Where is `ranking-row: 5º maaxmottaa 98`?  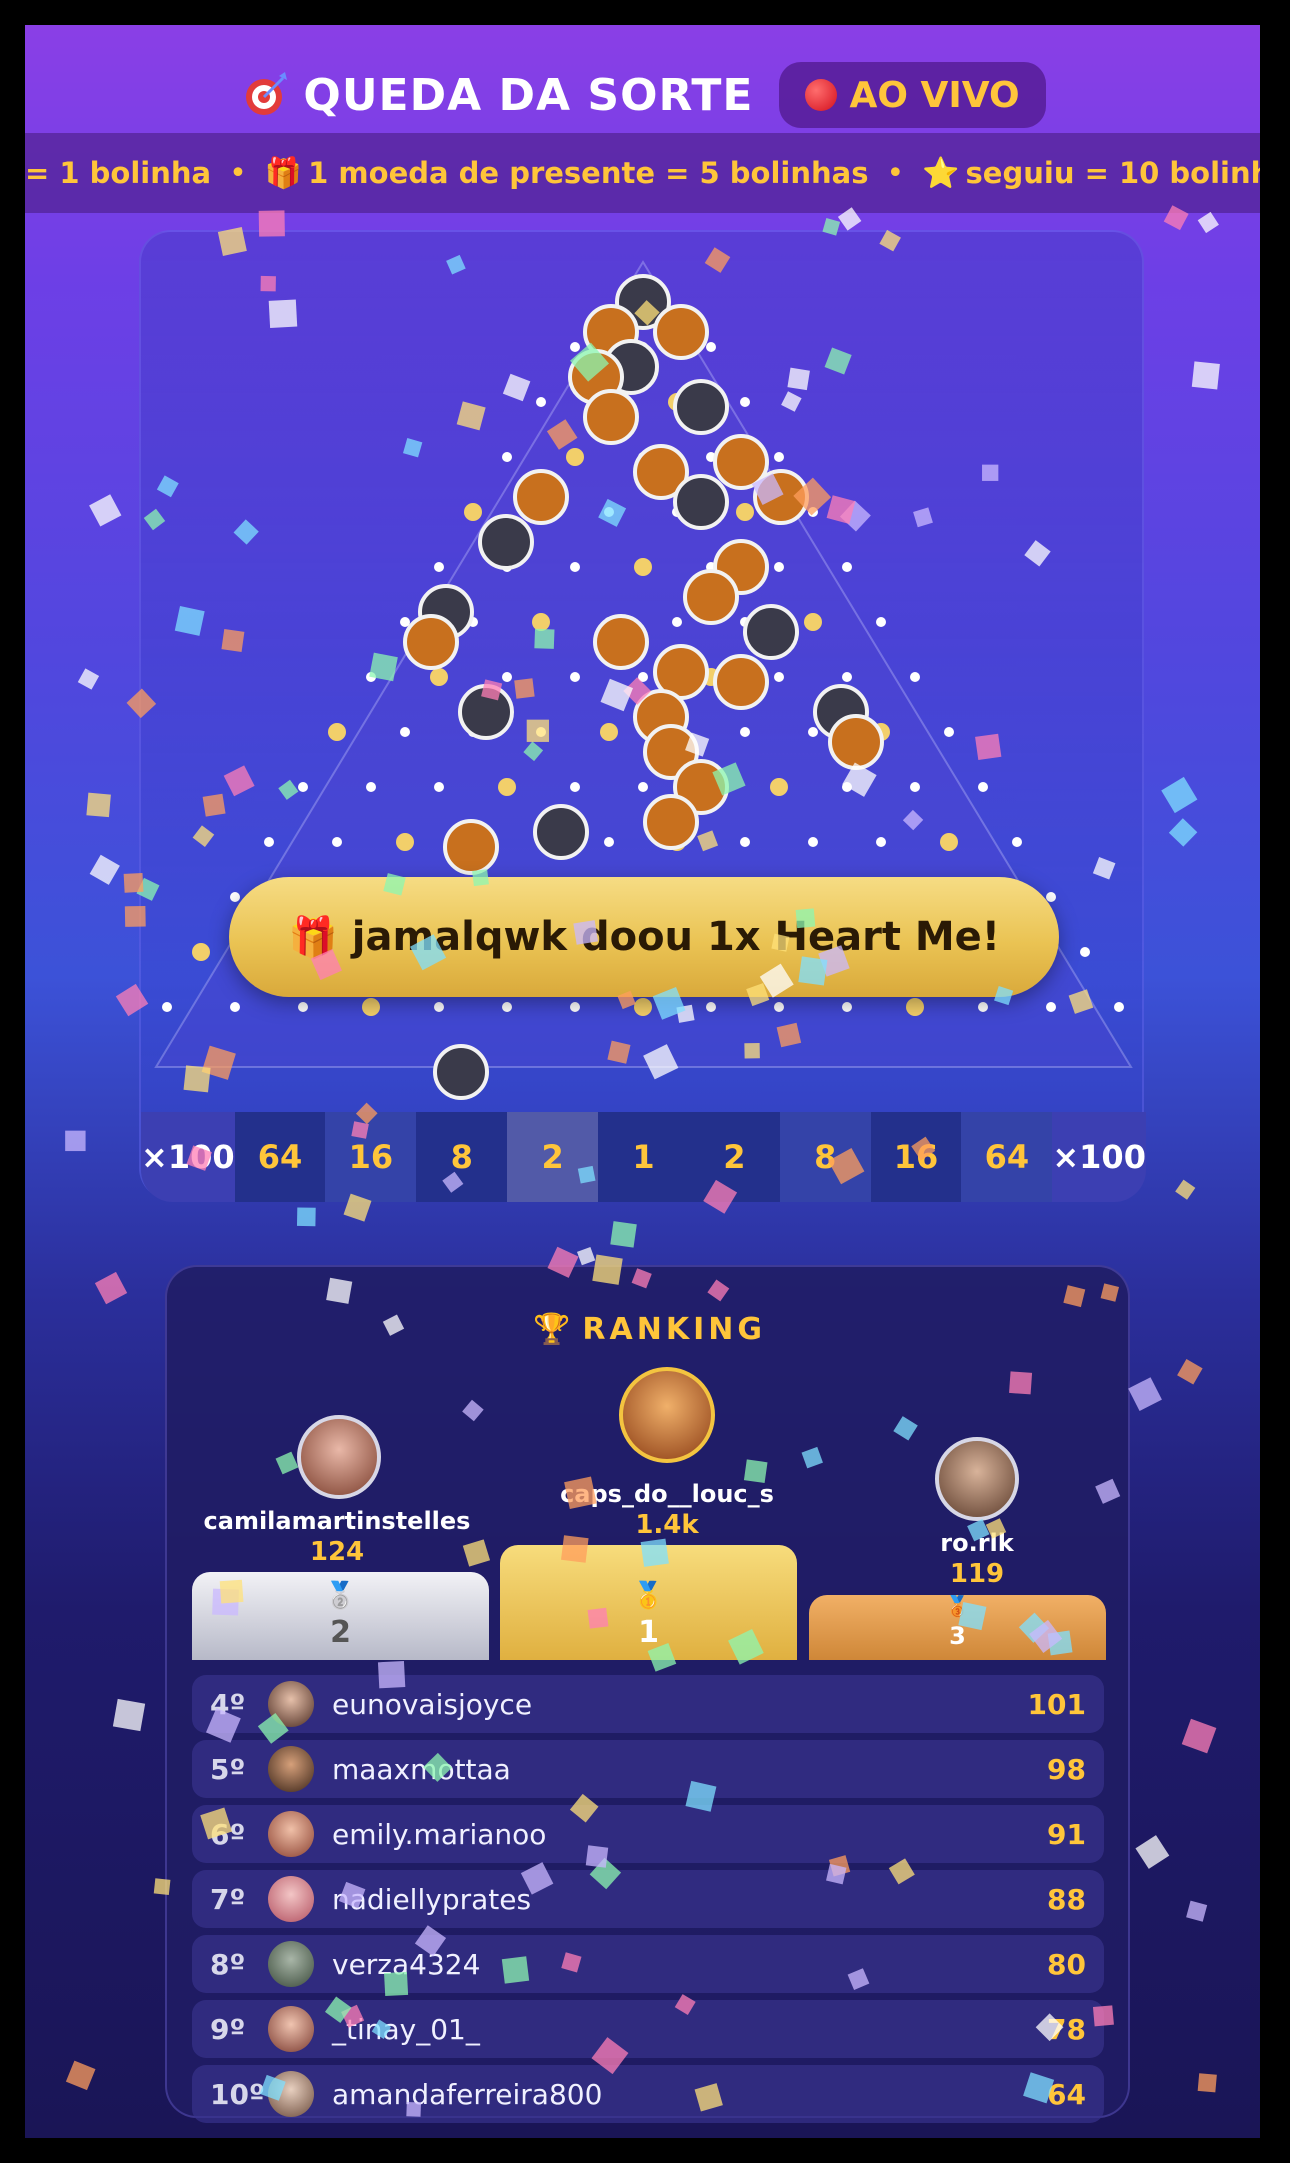 ranking-row: 5º maaxmottaa 98 is located at coordinates (648, 1769).